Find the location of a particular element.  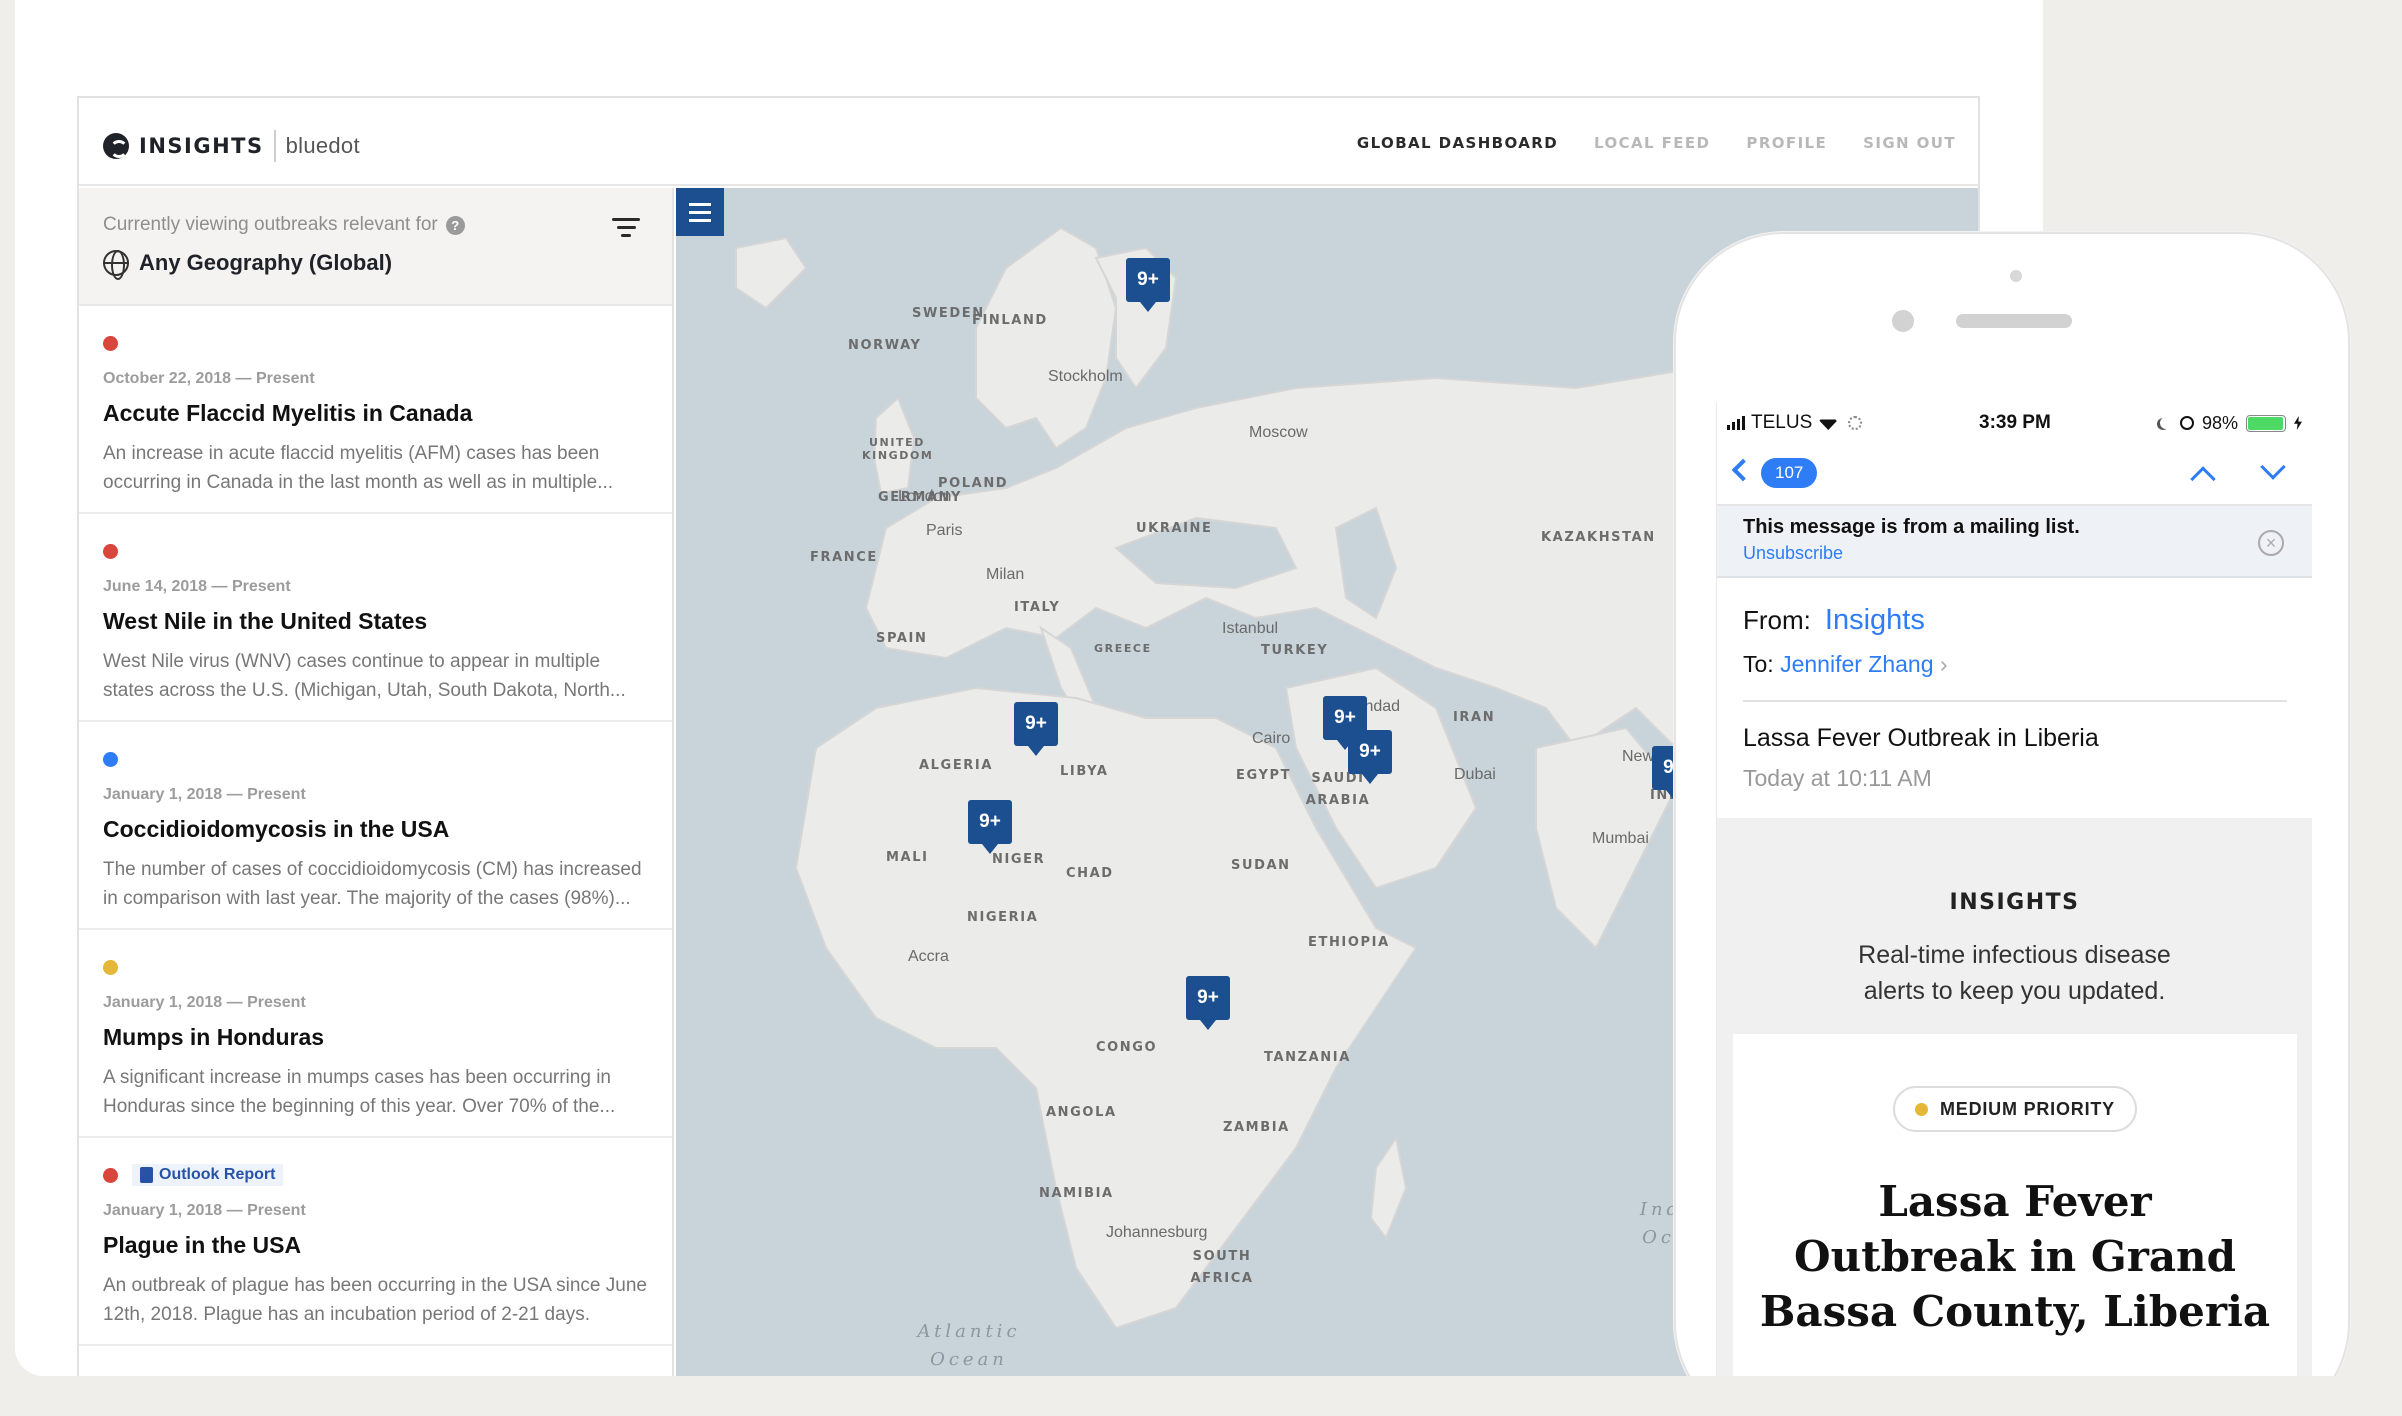

brand: INSIGHTS bluedot is located at coordinates (231, 146).